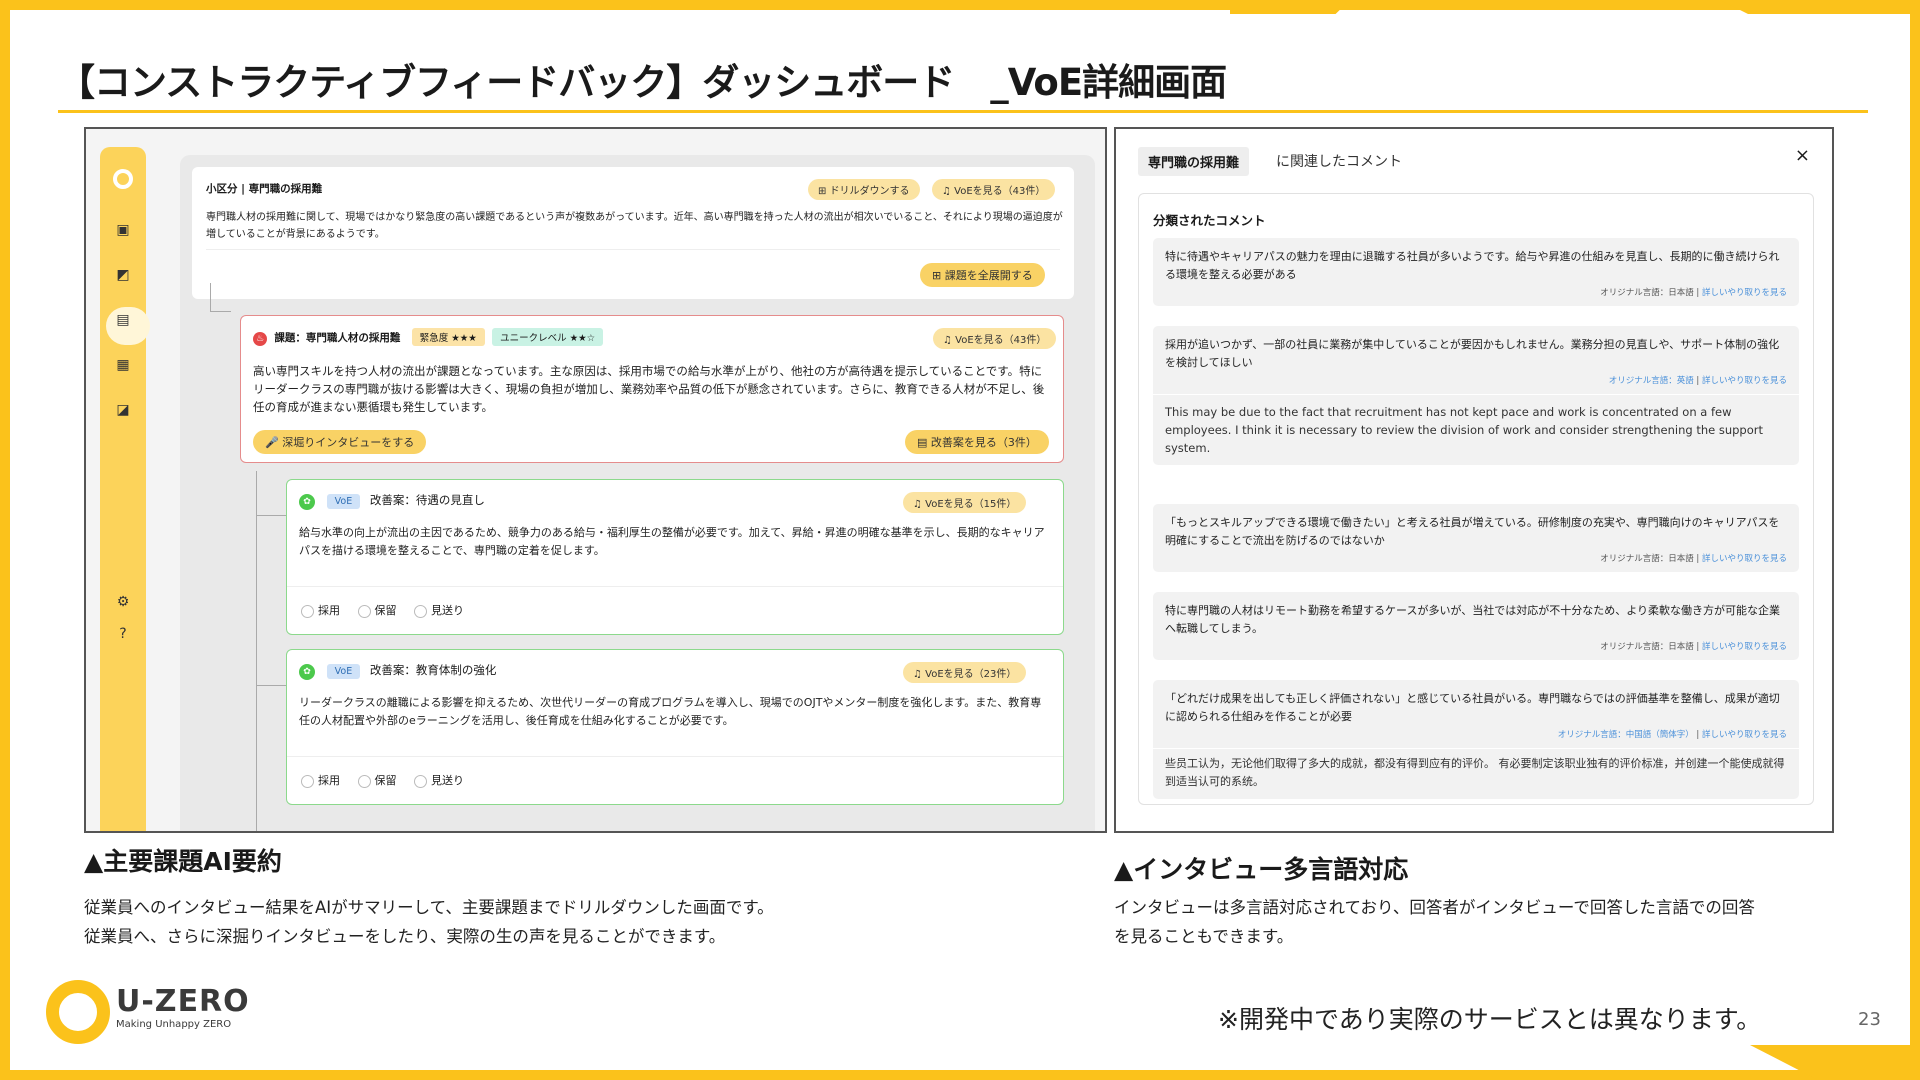  Describe the element at coordinates (1339, 162) in the screenshot. I see `comments-header: に関連したコメント` at that location.